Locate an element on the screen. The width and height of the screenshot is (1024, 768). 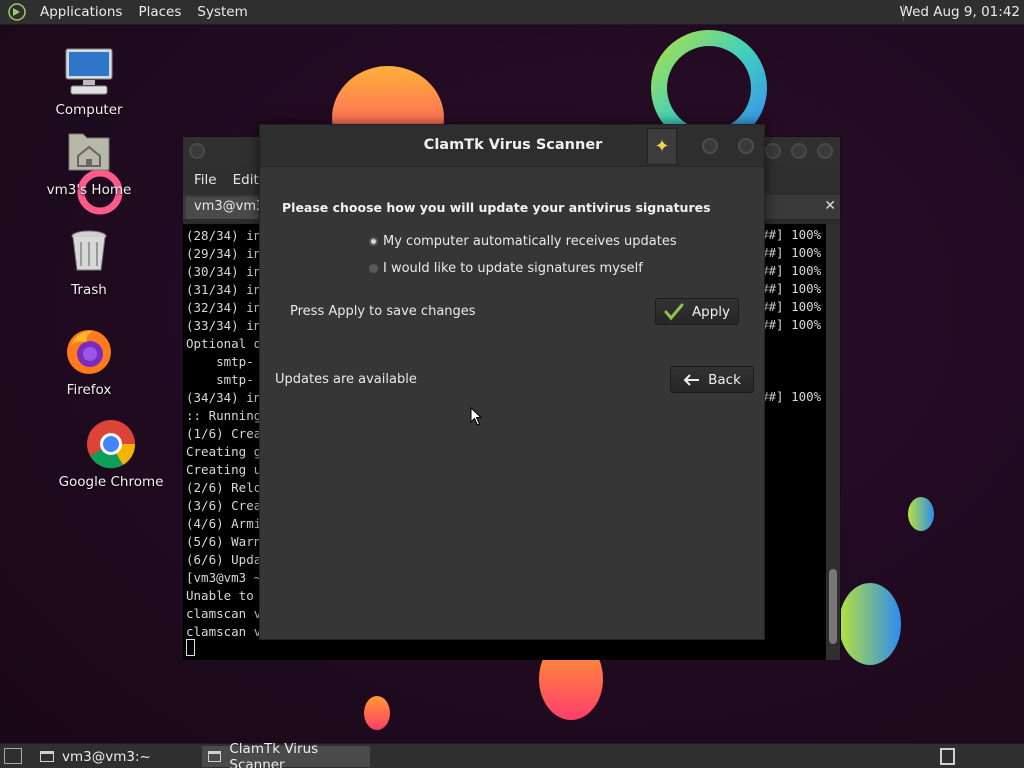
desktop-icon-label: vm3's Home is located at coordinates (89, 190).